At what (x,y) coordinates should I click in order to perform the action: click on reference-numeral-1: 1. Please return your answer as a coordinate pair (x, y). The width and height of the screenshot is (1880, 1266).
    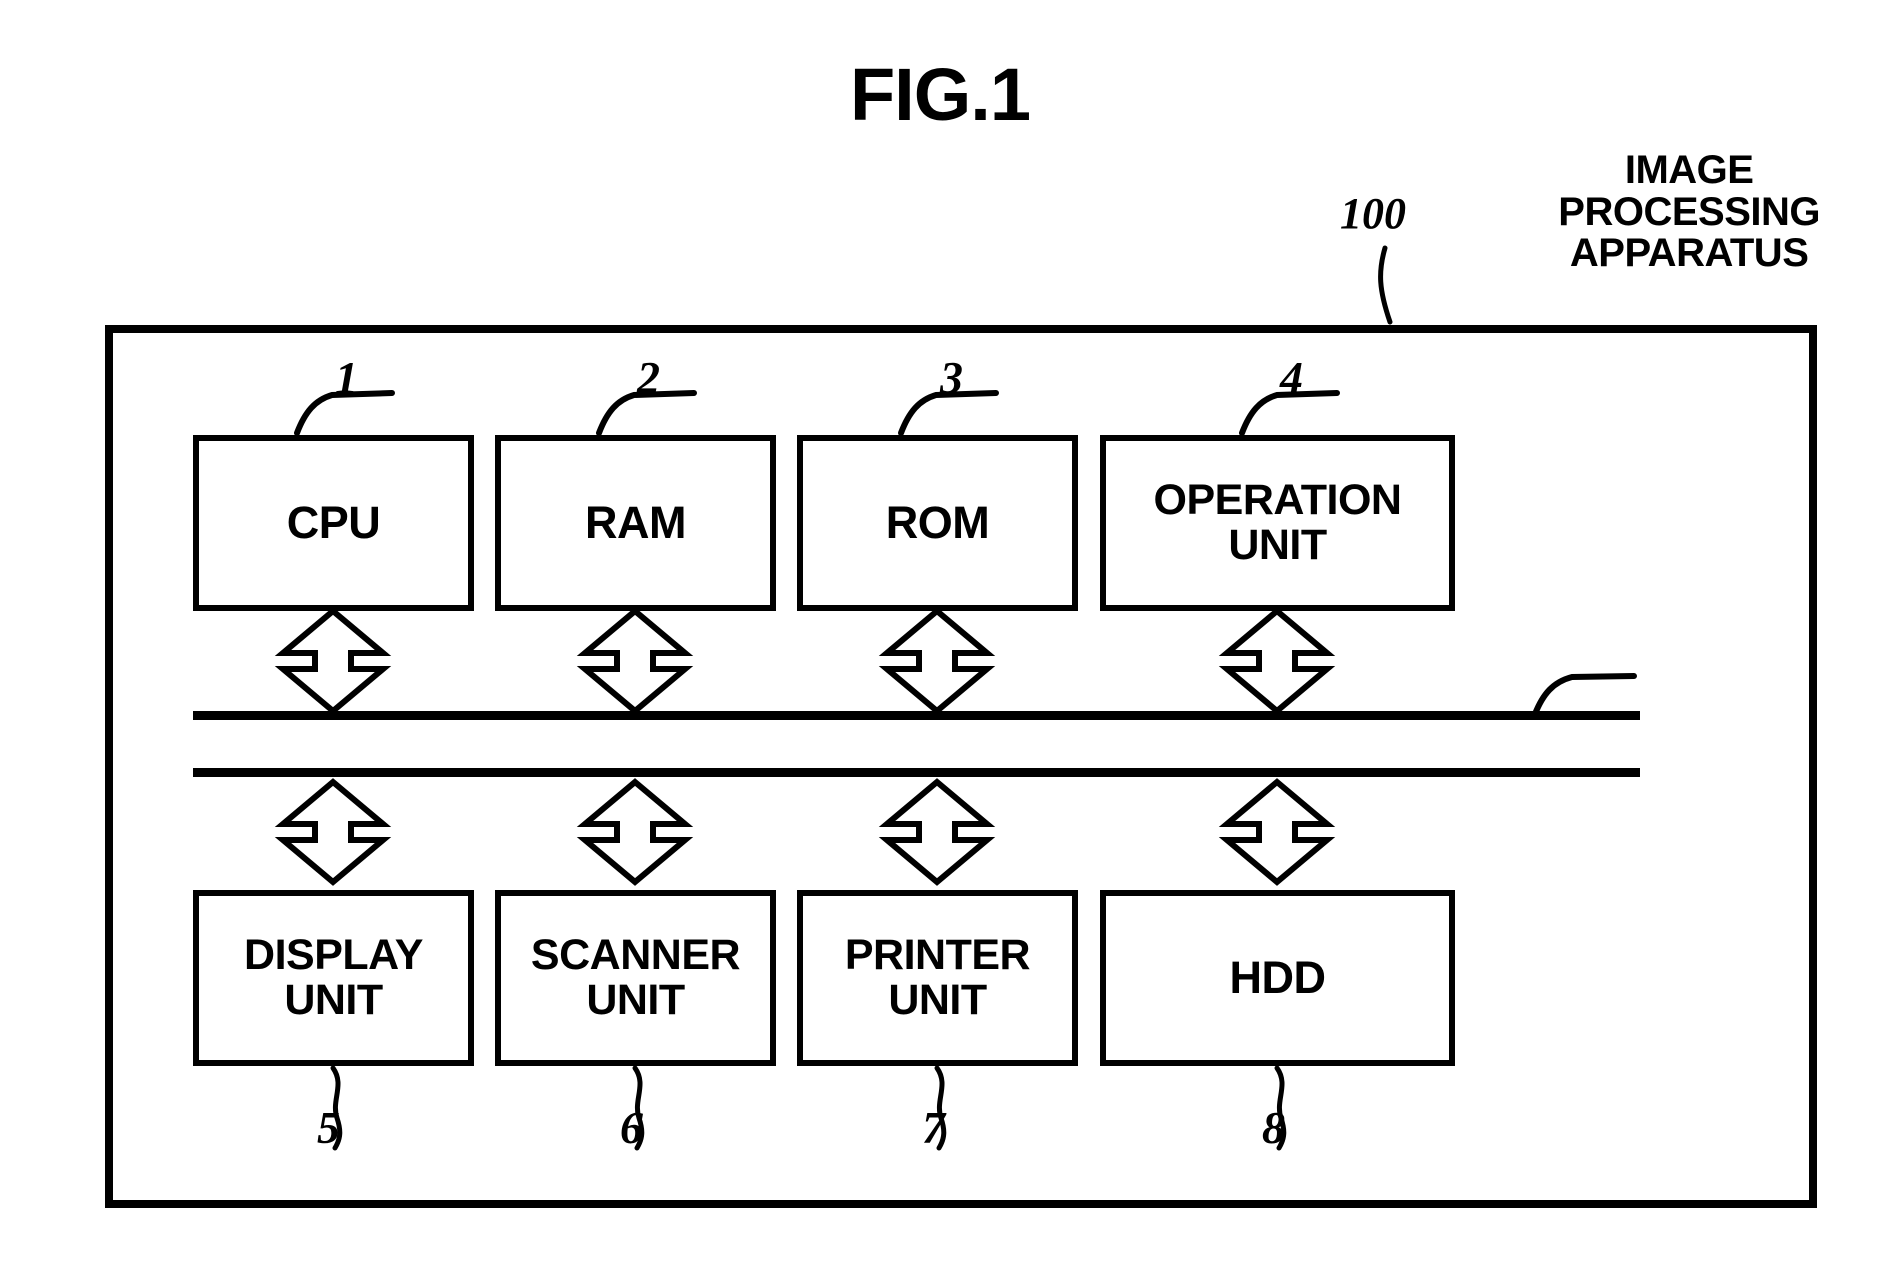
    Looking at the image, I should click on (346, 377).